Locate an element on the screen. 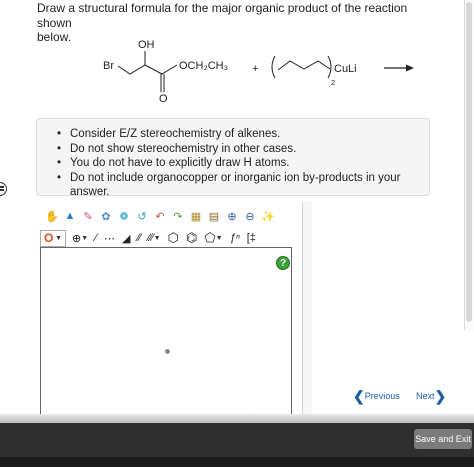 This screenshot has width=474, height=467. save-and-exit-button: Save and Exit is located at coordinates (443, 439).